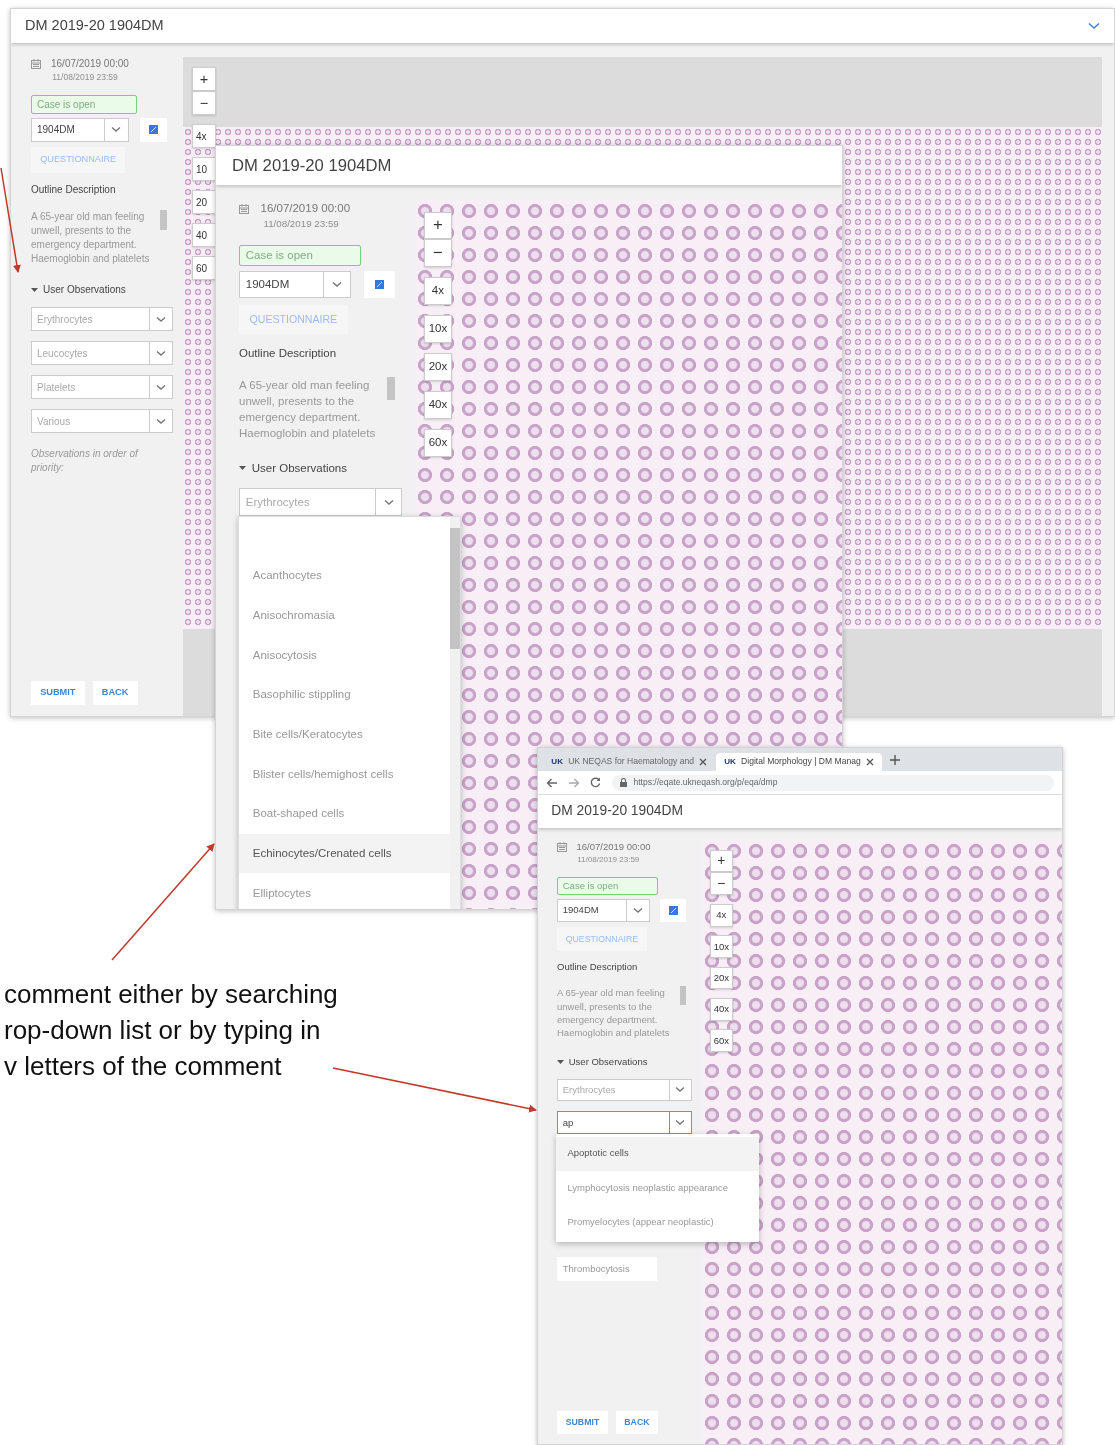  What do you see at coordinates (204, 169) in the screenshot?
I see `magnification-button: 10` at bounding box center [204, 169].